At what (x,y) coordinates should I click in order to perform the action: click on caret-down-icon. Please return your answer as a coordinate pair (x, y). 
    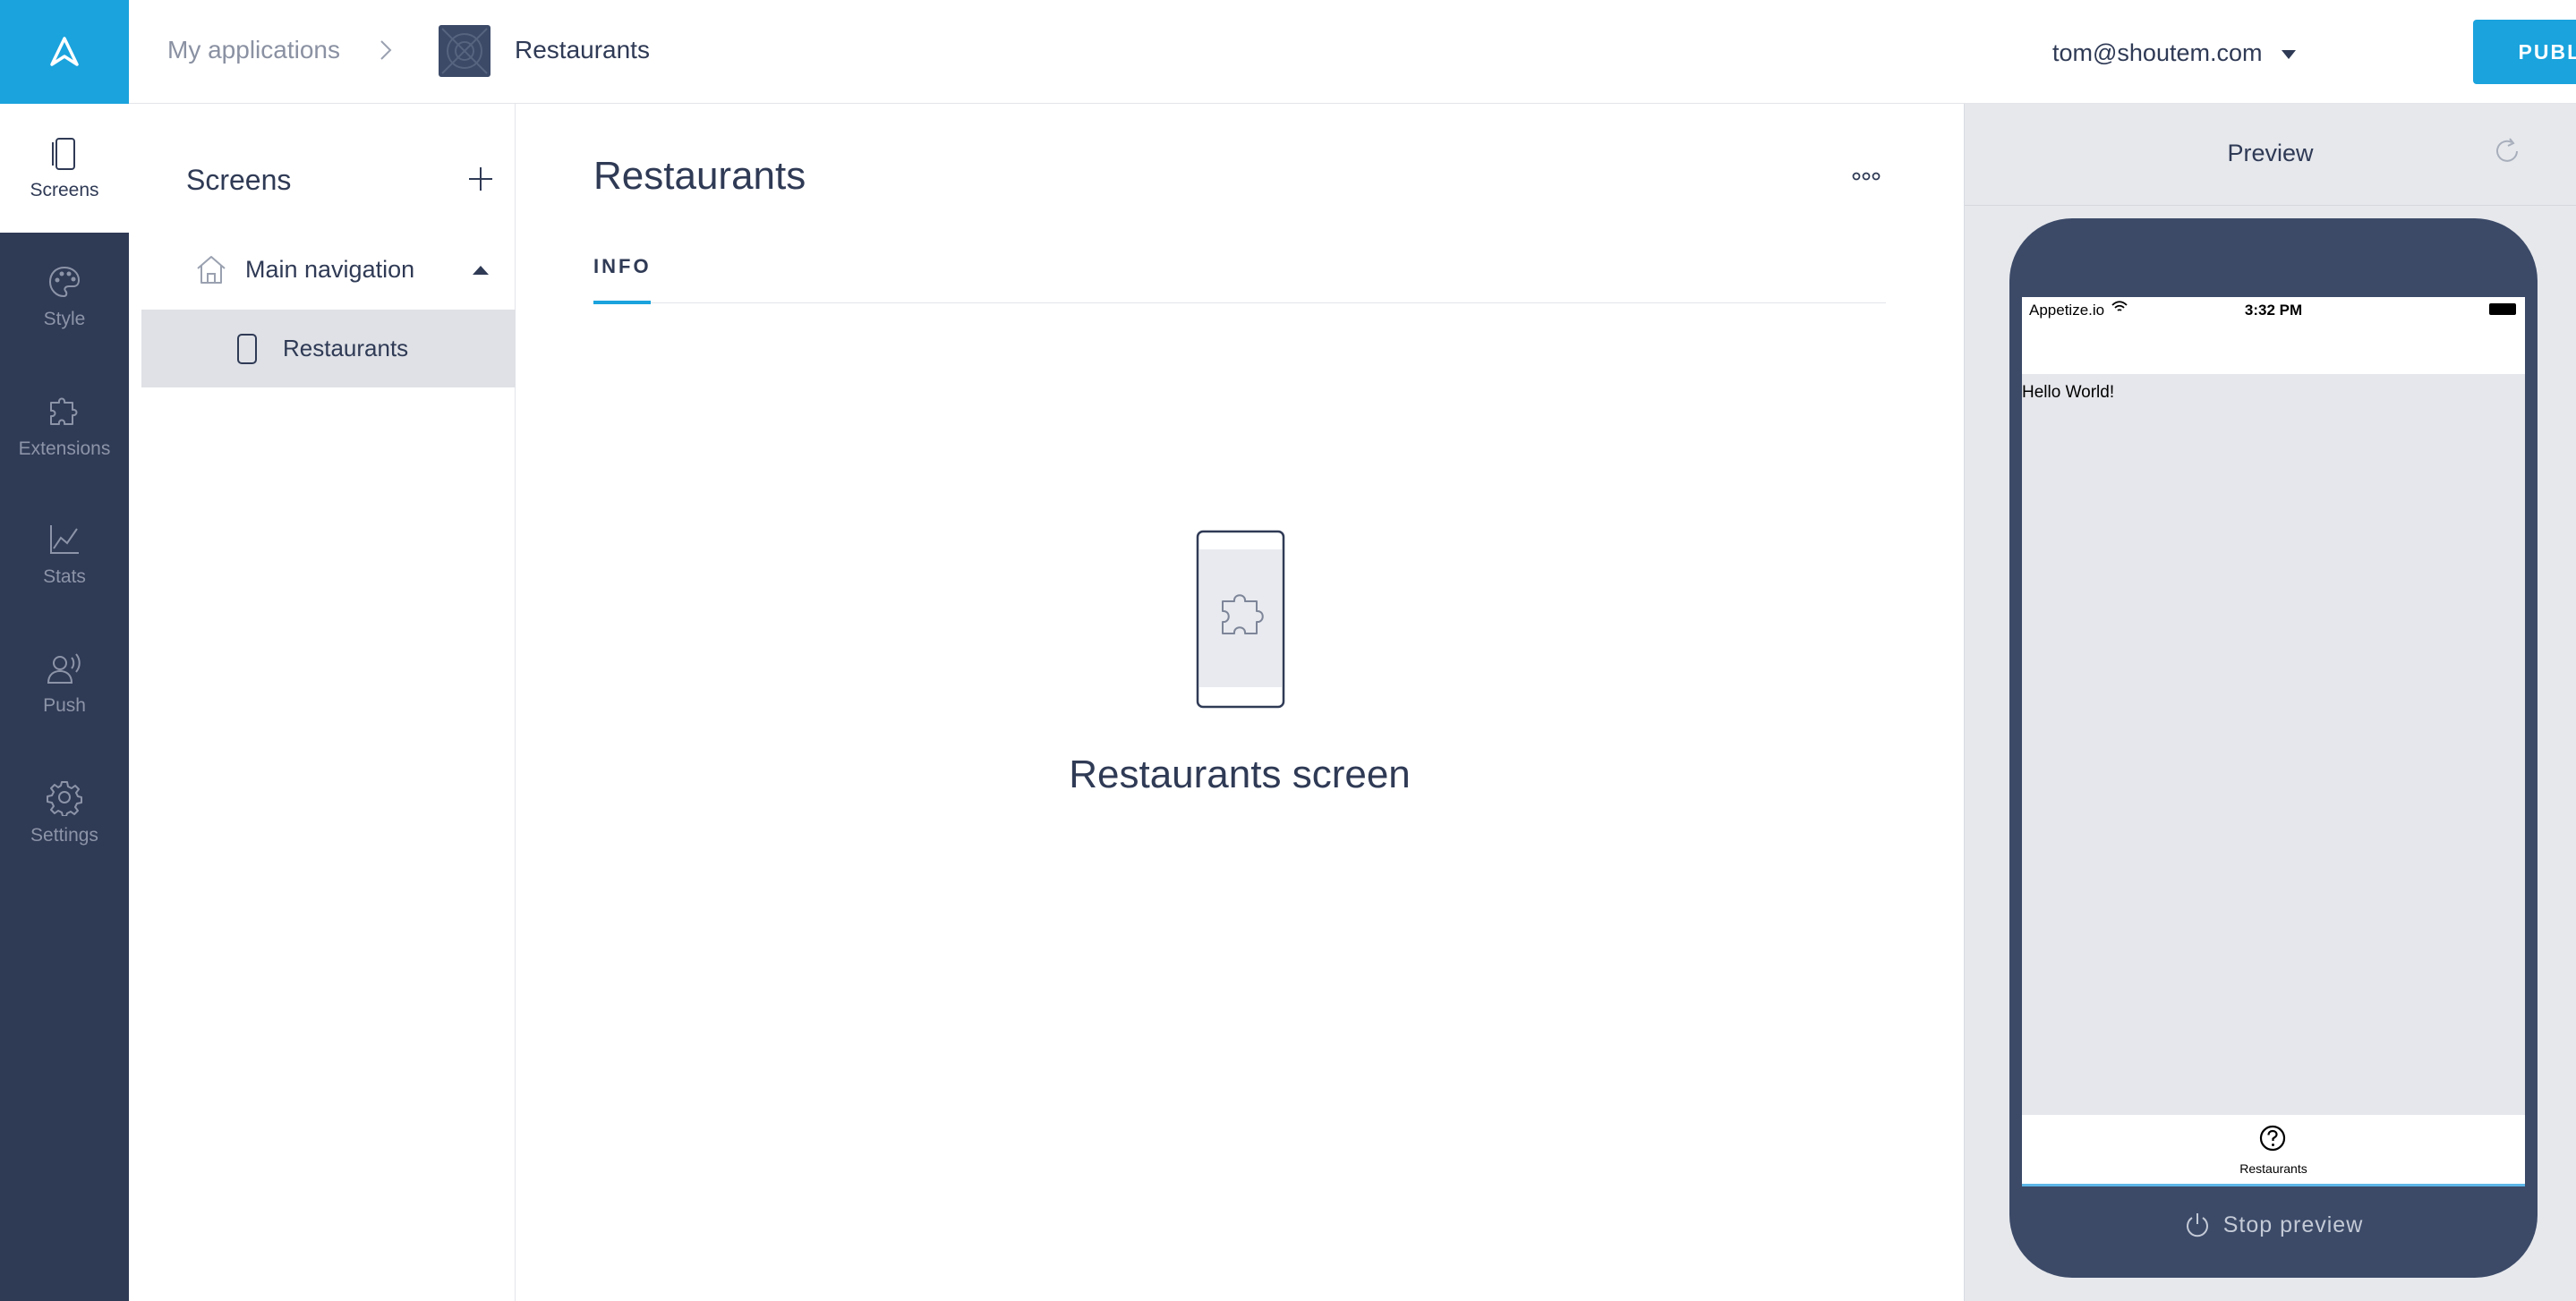
    Looking at the image, I should click on (2289, 54).